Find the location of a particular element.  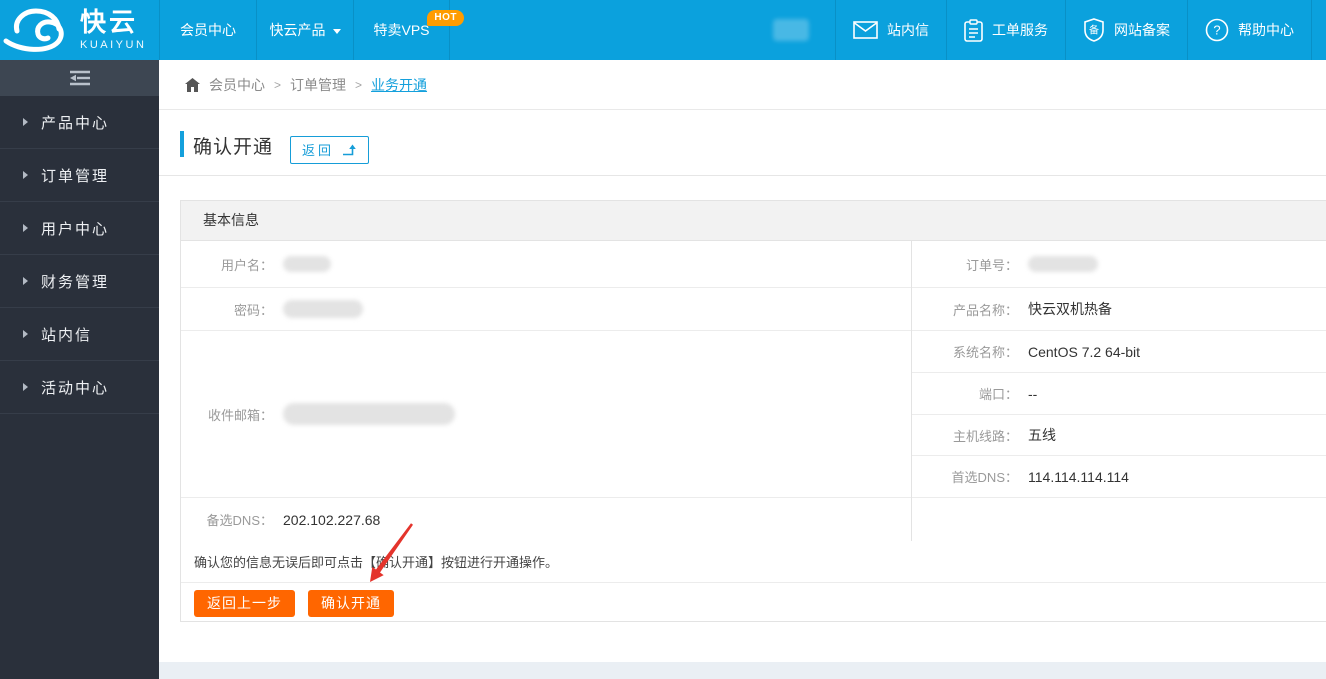

nav-item-help-center: ? 帮助中心 is located at coordinates (1249, 30).